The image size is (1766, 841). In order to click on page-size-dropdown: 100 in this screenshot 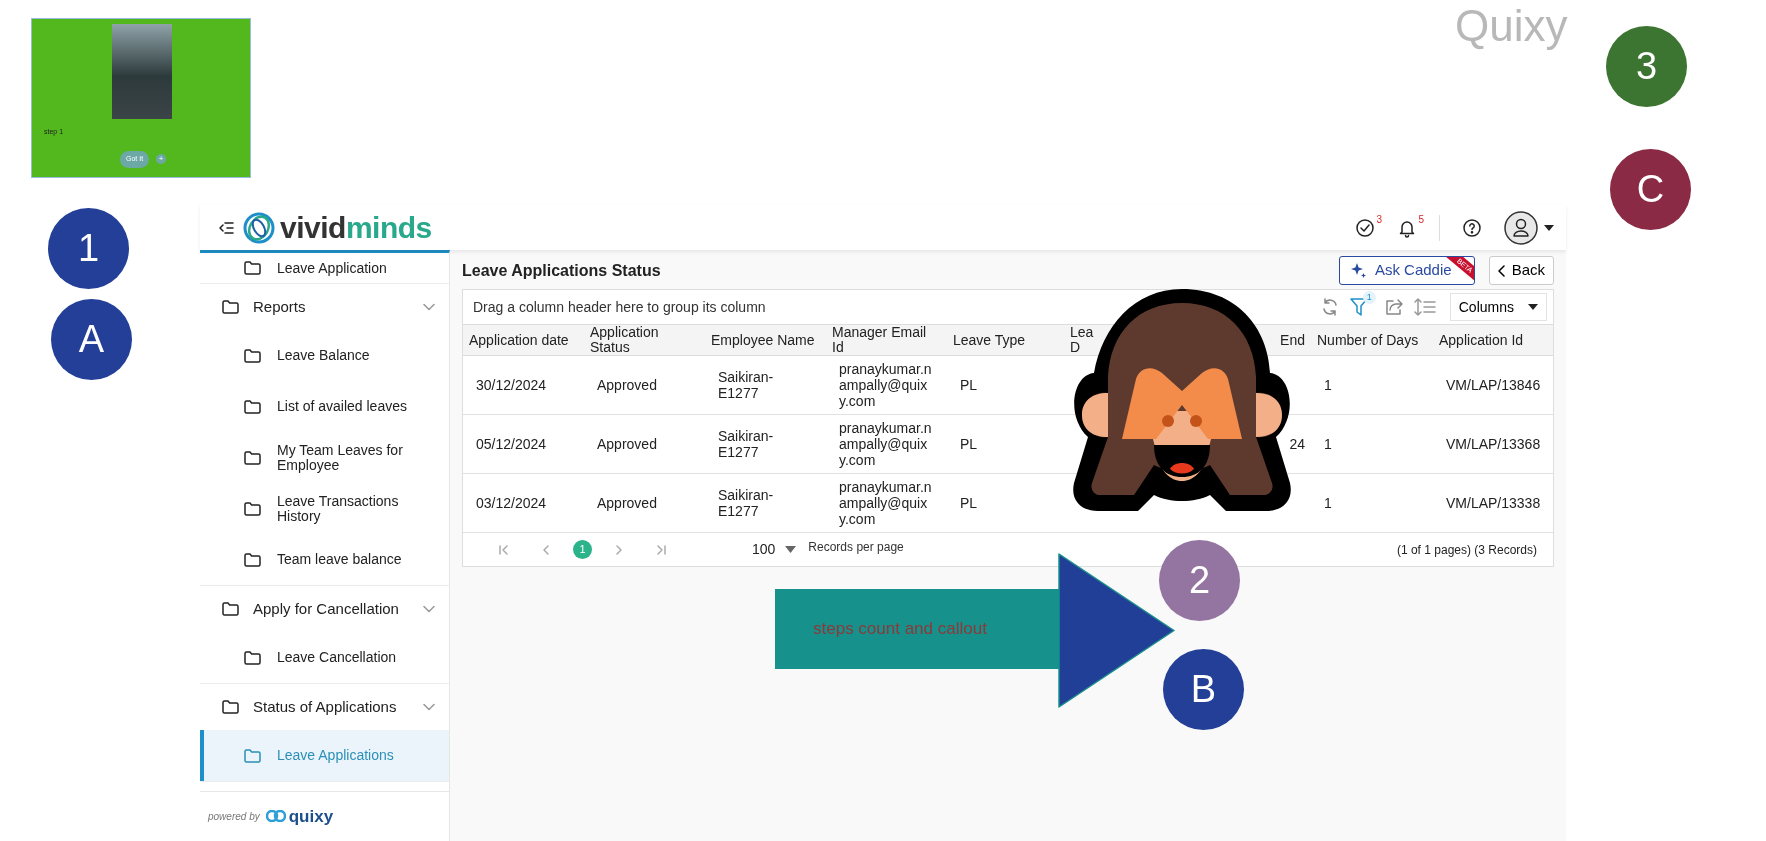, I will do `click(774, 549)`.